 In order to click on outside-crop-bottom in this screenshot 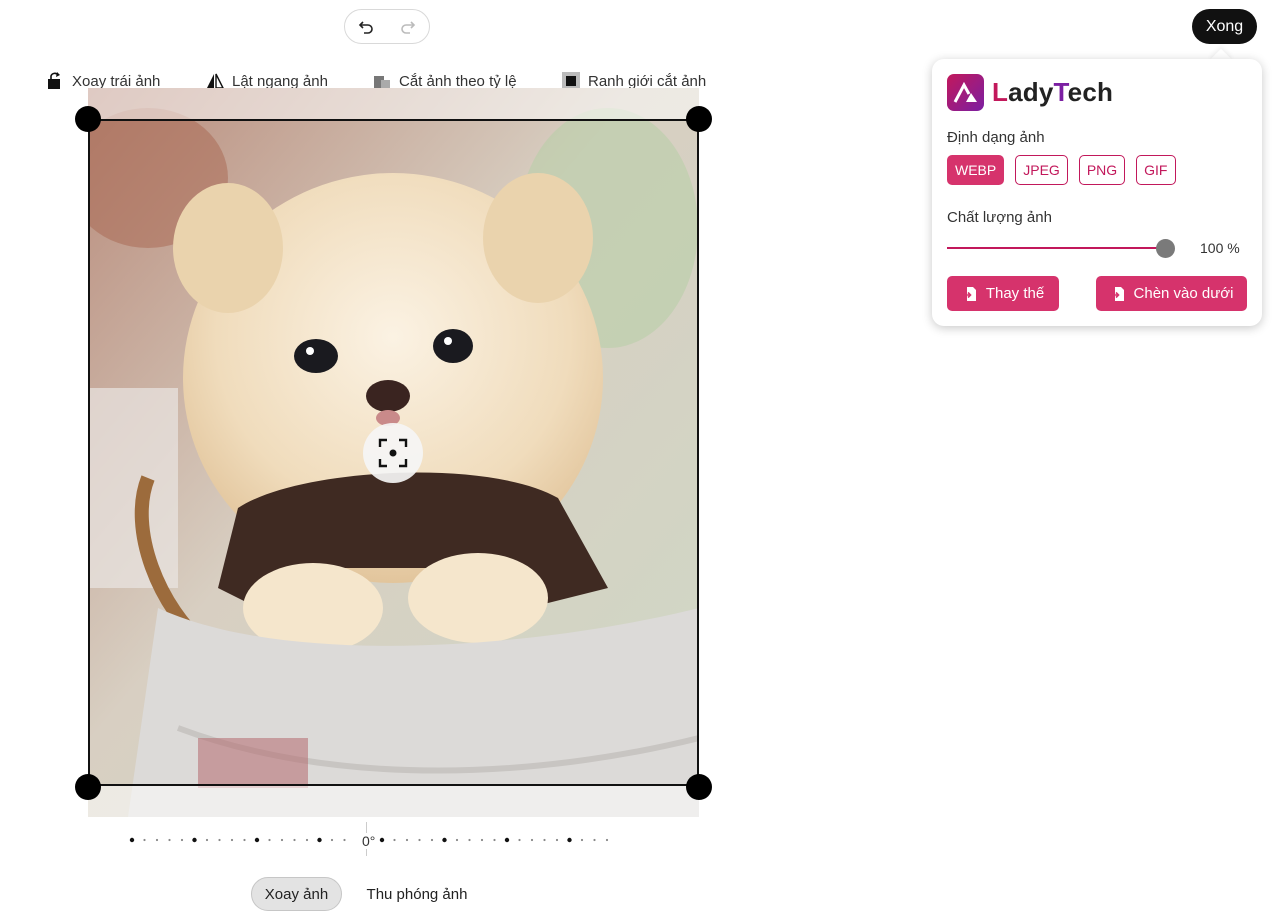, I will do `click(393, 801)`.